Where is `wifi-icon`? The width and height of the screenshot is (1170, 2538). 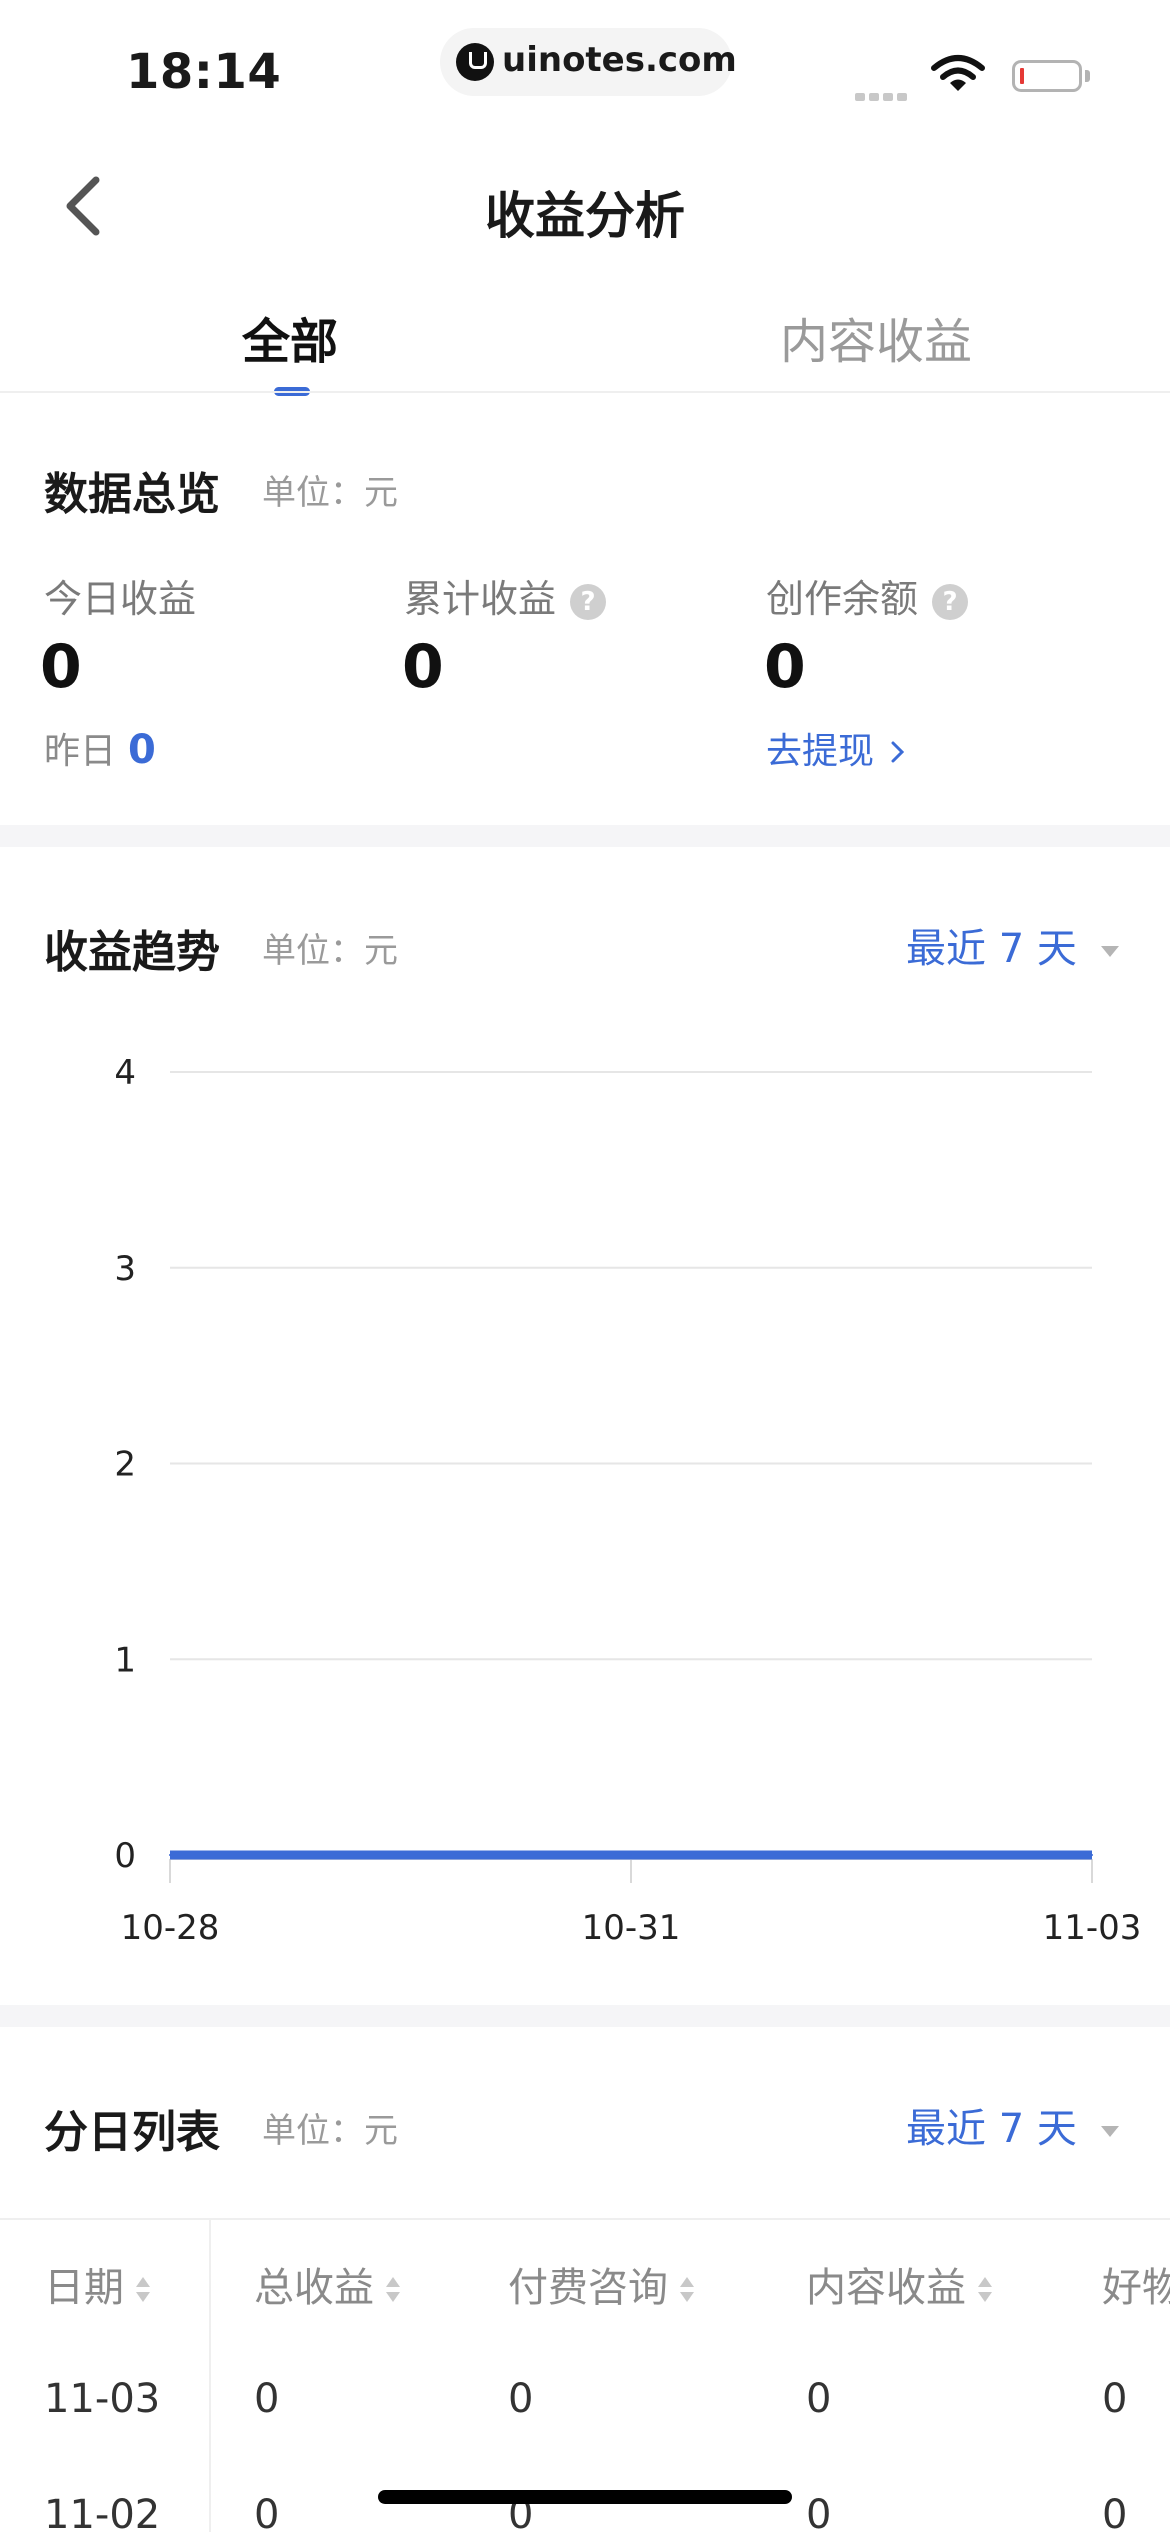 wifi-icon is located at coordinates (958, 73).